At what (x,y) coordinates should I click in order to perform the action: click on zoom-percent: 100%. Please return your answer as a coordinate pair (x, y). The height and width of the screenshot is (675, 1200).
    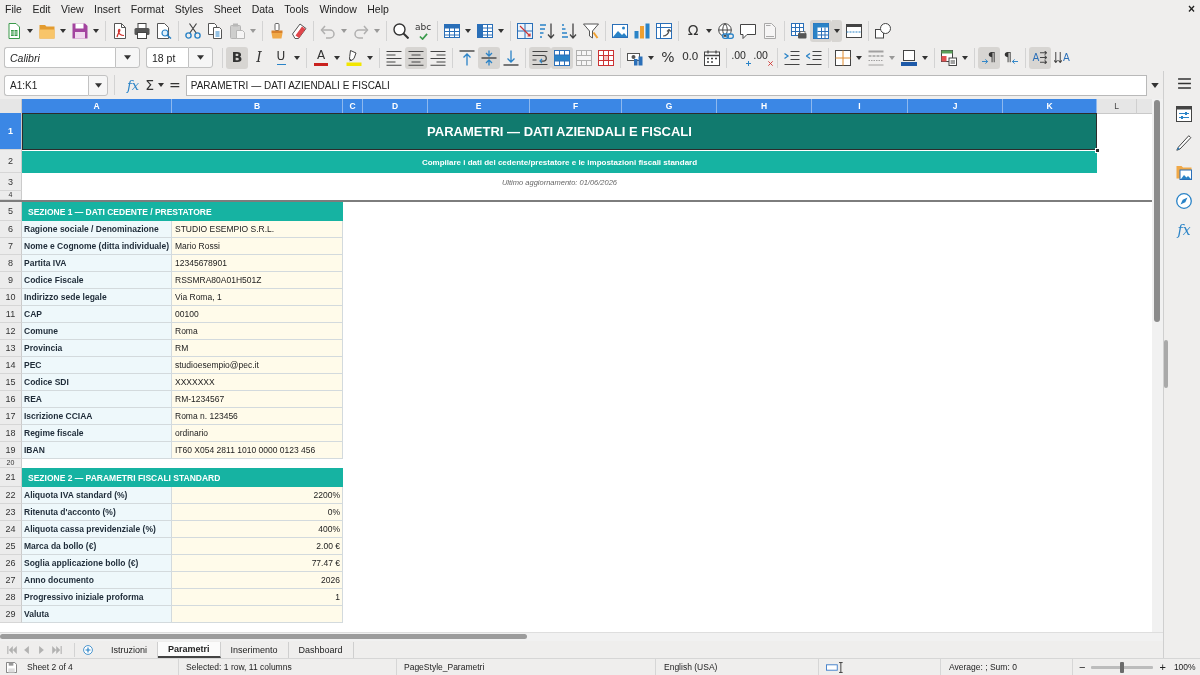
    Looking at the image, I should click on (1184, 667).